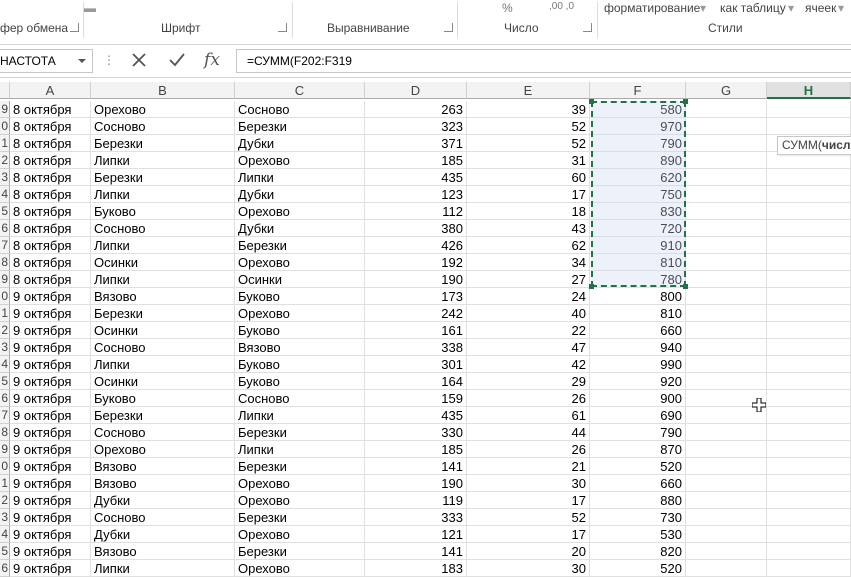 Image resolution: width=851 pixels, height=577 pixels. Describe the element at coordinates (300, 109) in the screenshot. I see `cell-to: Сосново` at that location.